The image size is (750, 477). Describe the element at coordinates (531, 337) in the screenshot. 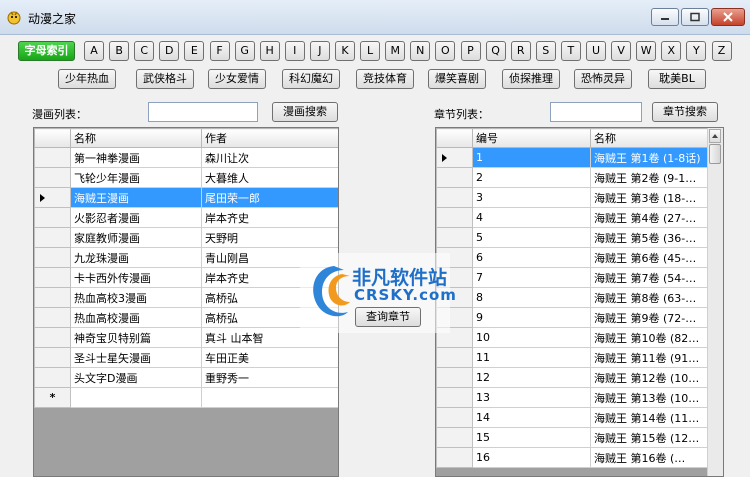

I see `chapter-number-cell: 10` at that location.